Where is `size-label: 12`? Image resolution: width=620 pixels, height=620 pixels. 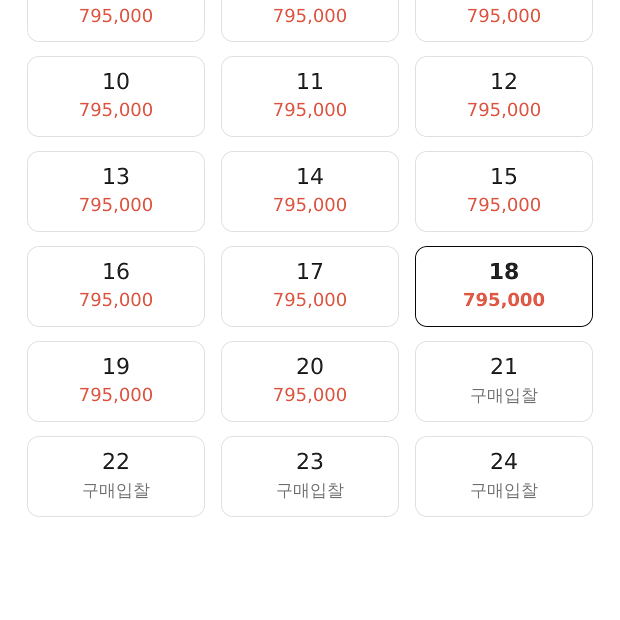
size-label: 12 is located at coordinates (504, 83).